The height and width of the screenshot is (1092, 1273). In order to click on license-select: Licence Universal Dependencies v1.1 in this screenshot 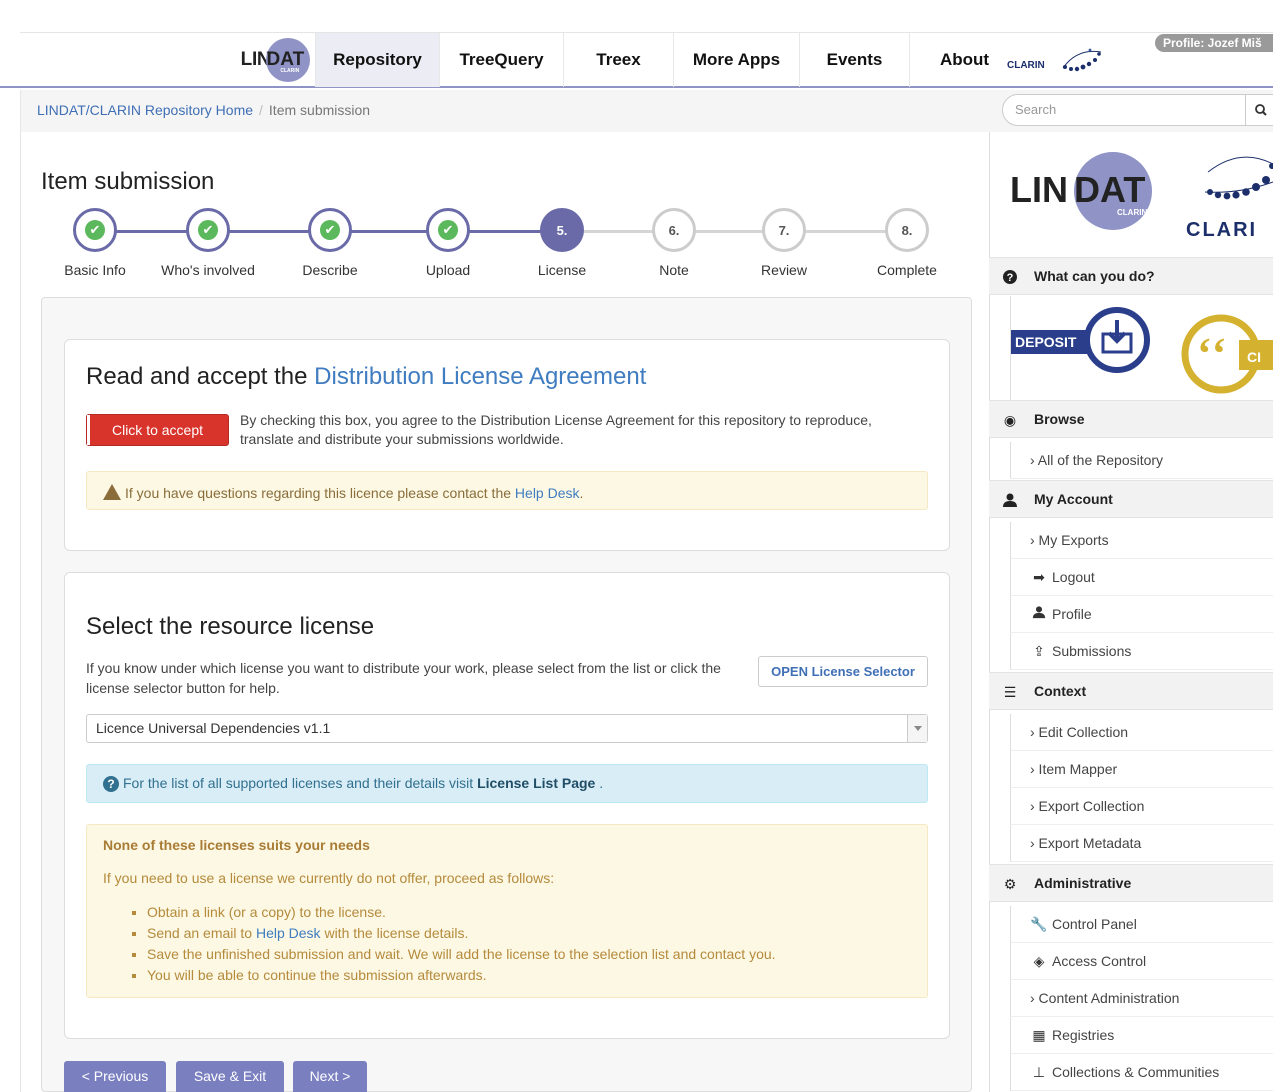, I will do `click(507, 728)`.